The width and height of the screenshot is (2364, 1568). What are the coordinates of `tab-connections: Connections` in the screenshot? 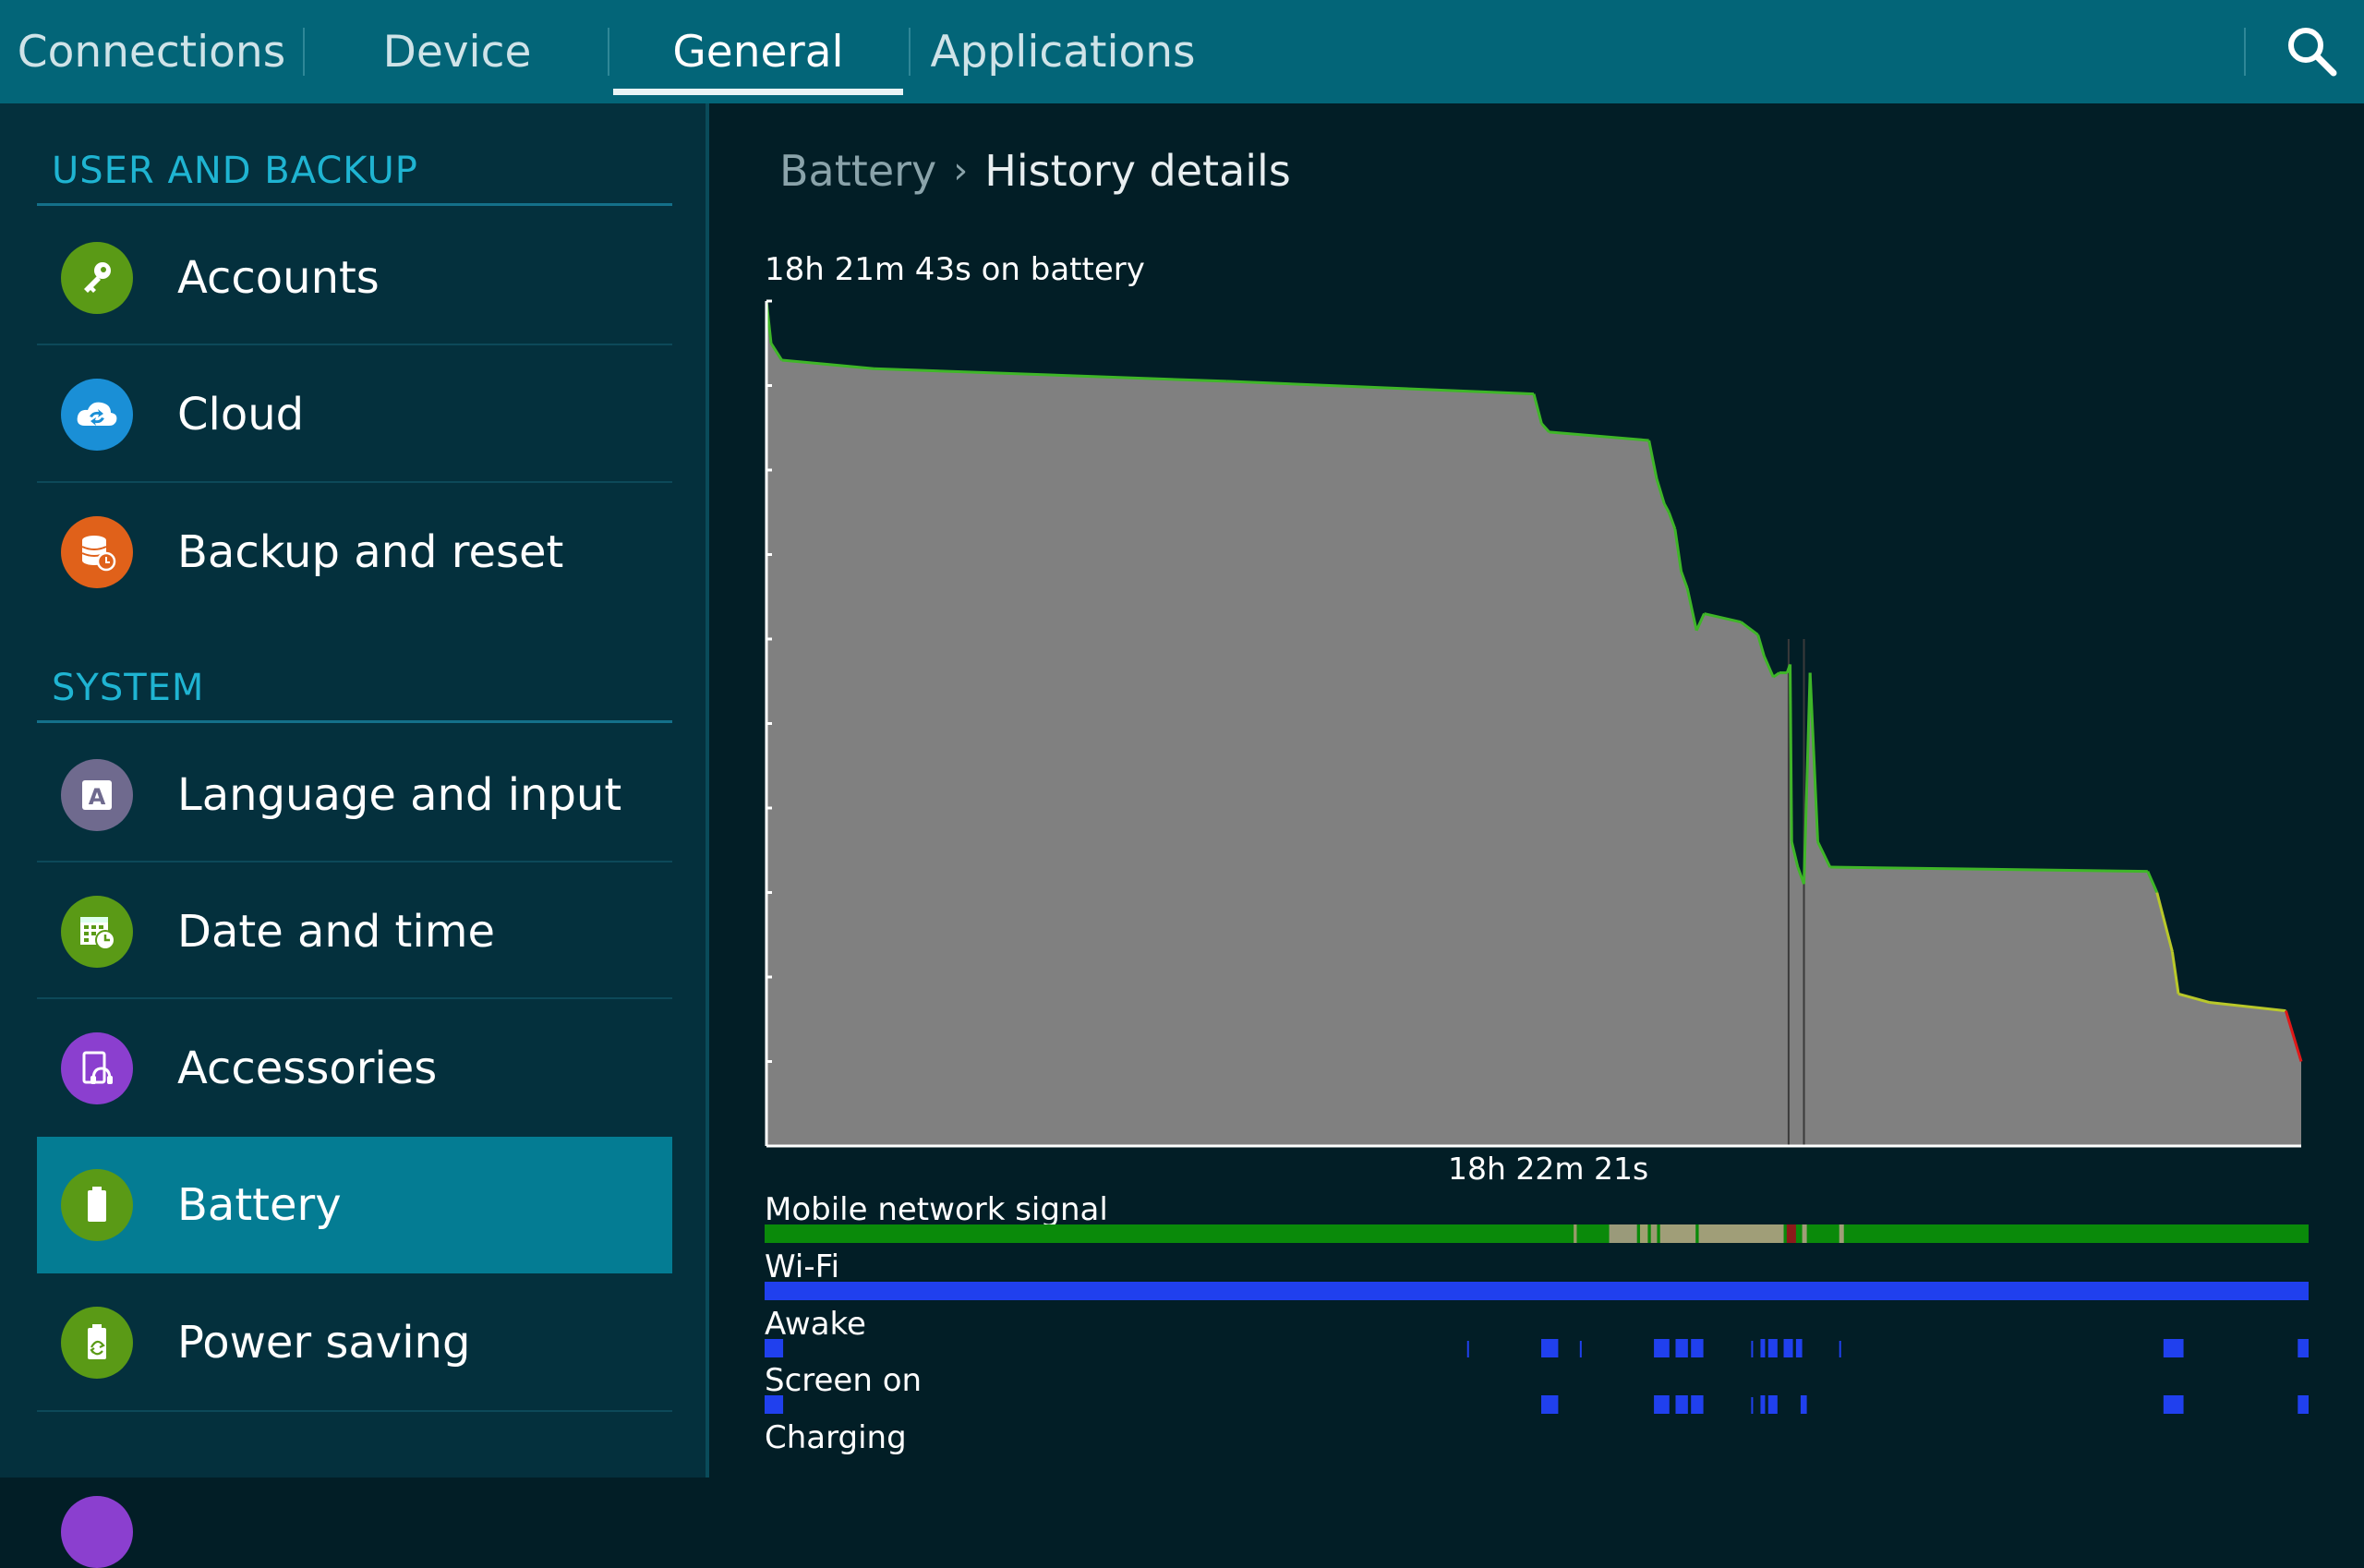 It's located at (151, 51).